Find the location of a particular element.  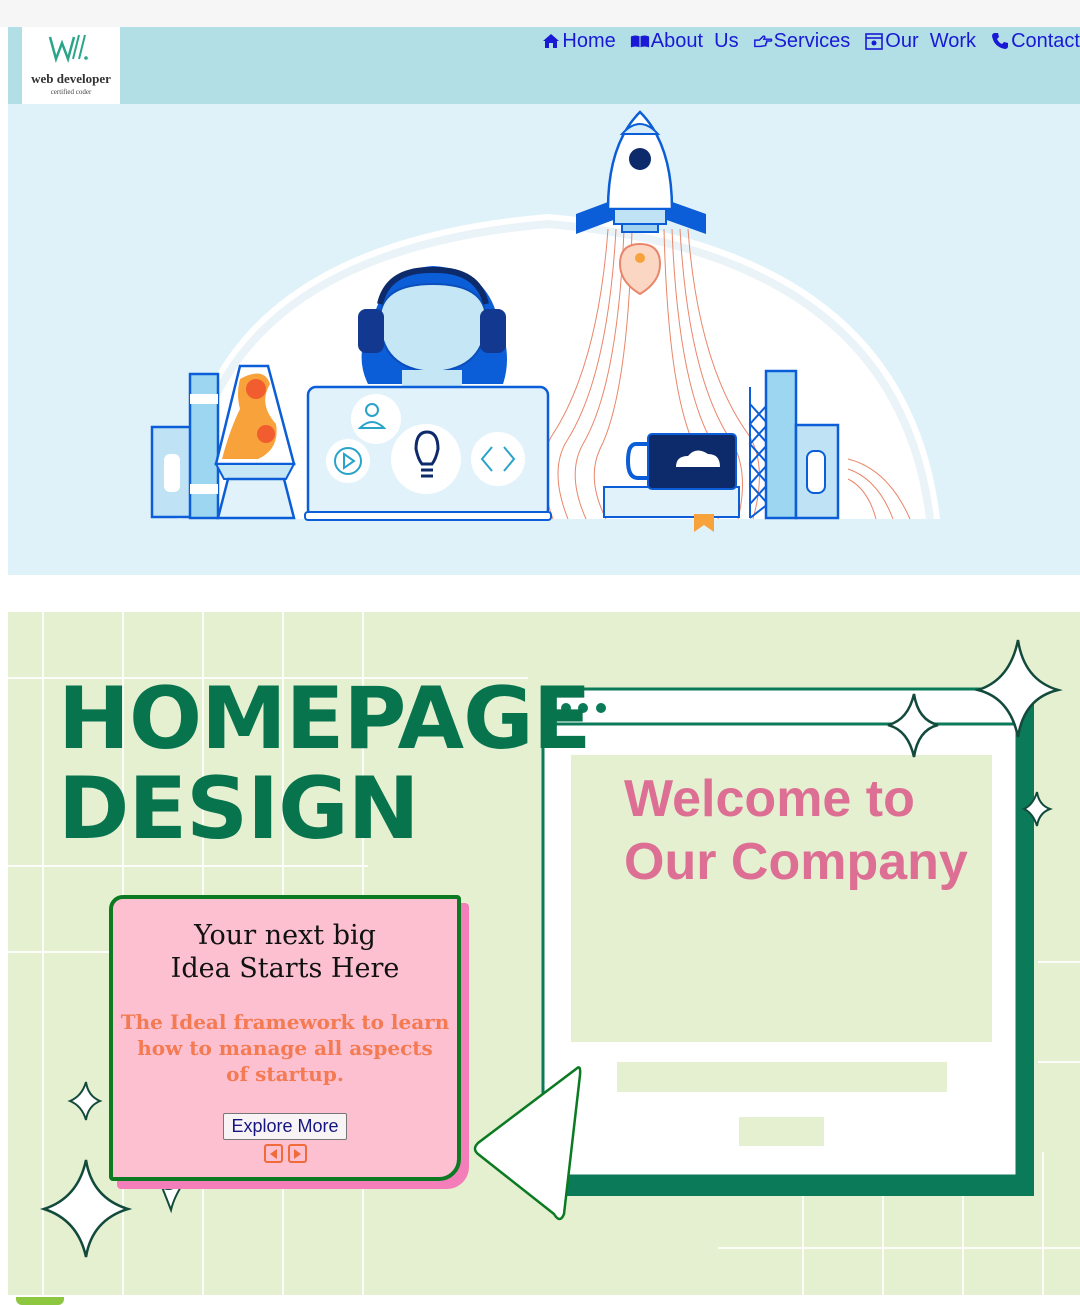

logo-subtitle: certified coder is located at coordinates (71, 92).